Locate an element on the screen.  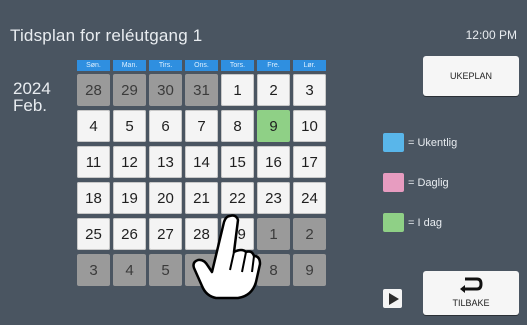
hand-pointer-icon is located at coordinates (227, 257).